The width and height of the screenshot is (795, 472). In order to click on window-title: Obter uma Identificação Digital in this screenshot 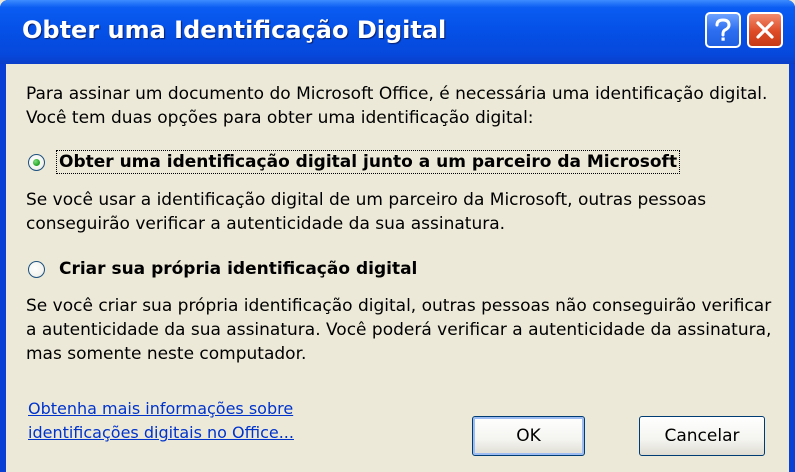, I will do `click(234, 30)`.